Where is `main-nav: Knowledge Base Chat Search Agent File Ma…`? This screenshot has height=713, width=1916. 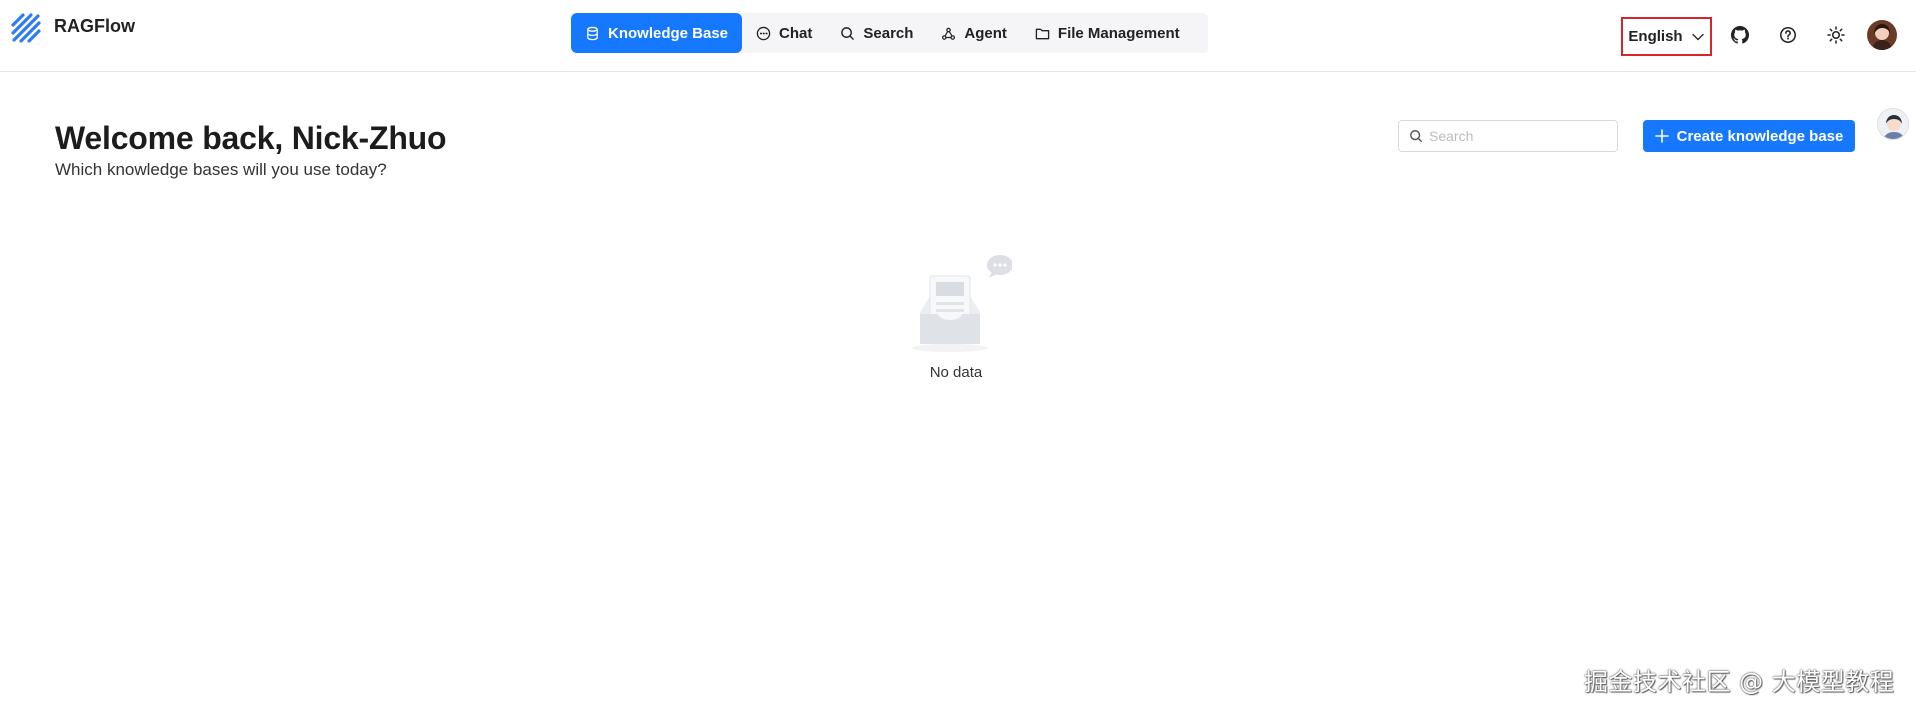 main-nav: Knowledge Base Chat Search Agent File Ma… is located at coordinates (889, 33).